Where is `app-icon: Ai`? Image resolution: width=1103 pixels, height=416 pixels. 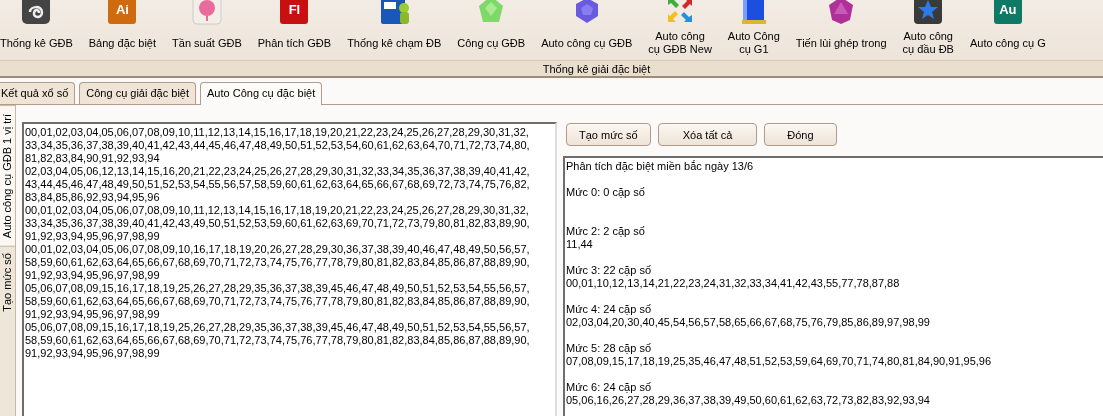 app-icon: Ai is located at coordinates (122, 13).